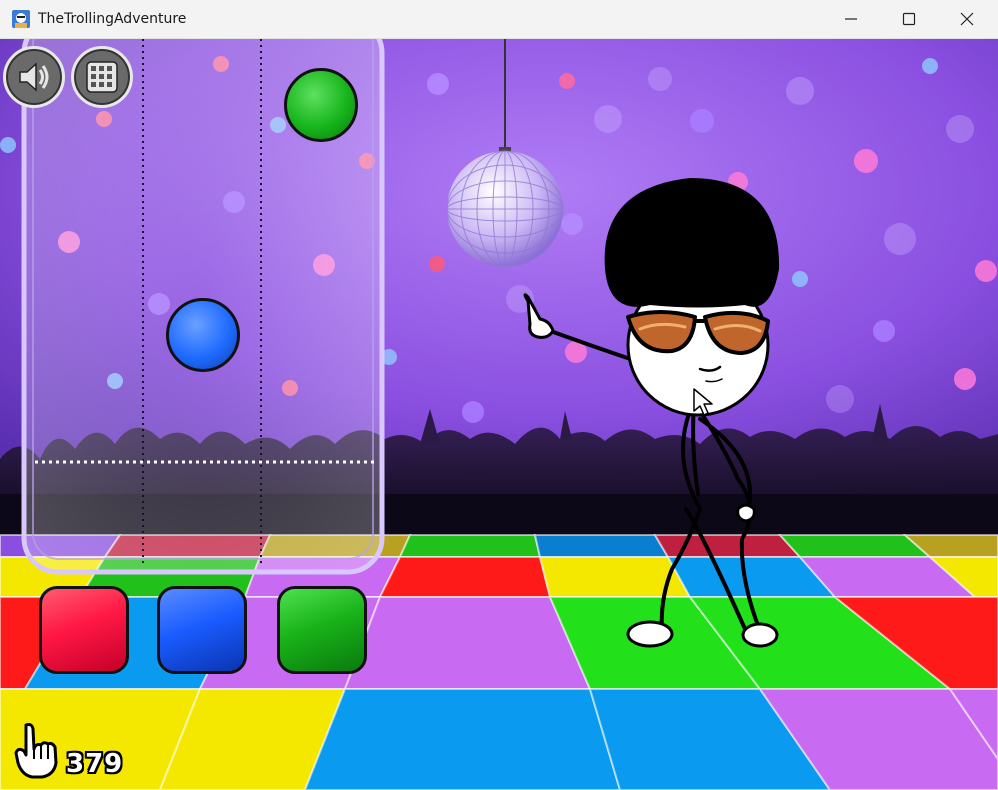 Image resolution: width=998 pixels, height=790 pixels. I want to click on blue-pad-button, so click(202, 630).